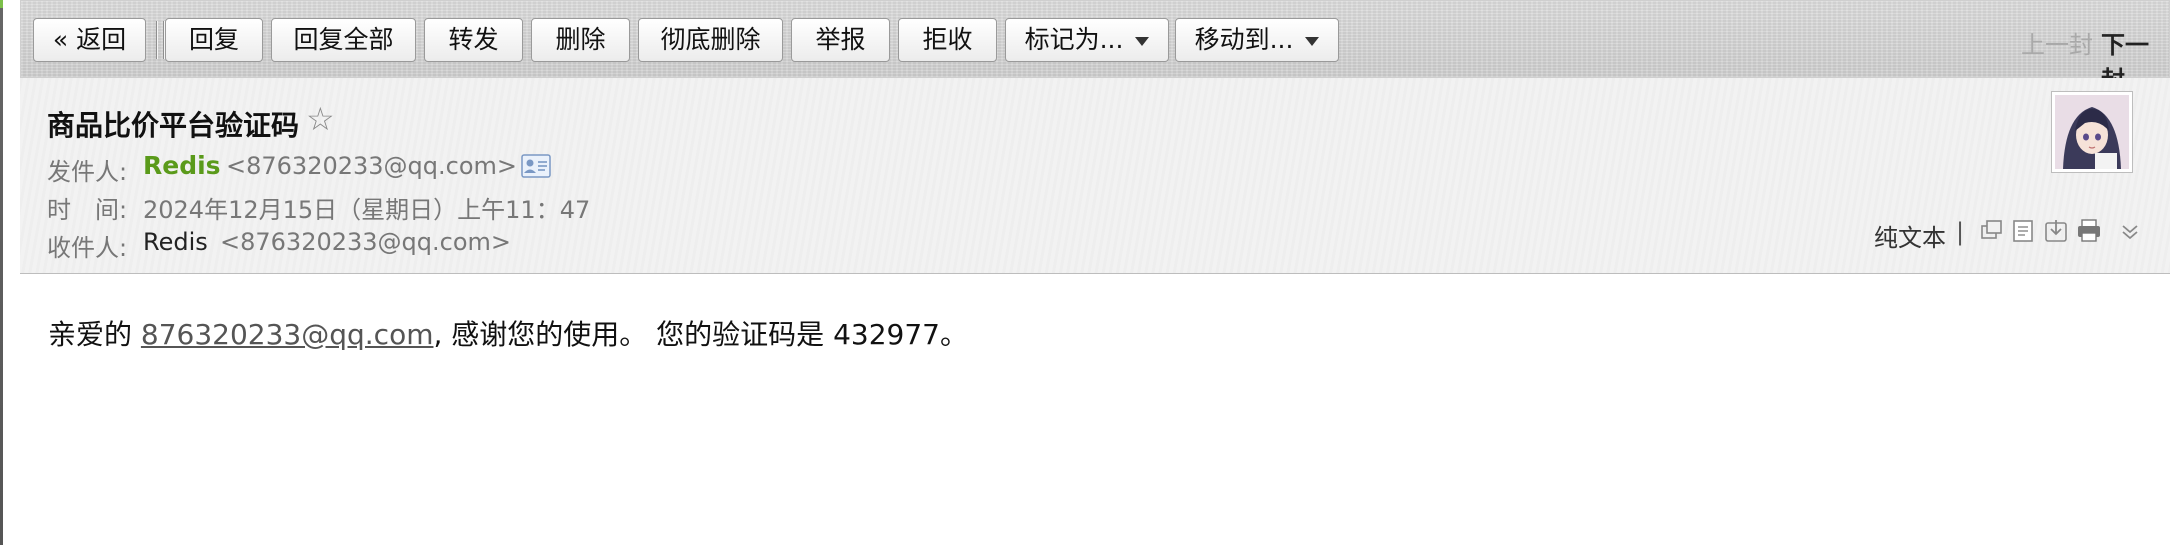 This screenshot has width=2179, height=545. Describe the element at coordinates (1991, 229) in the screenshot. I see `new-window-icon` at that location.